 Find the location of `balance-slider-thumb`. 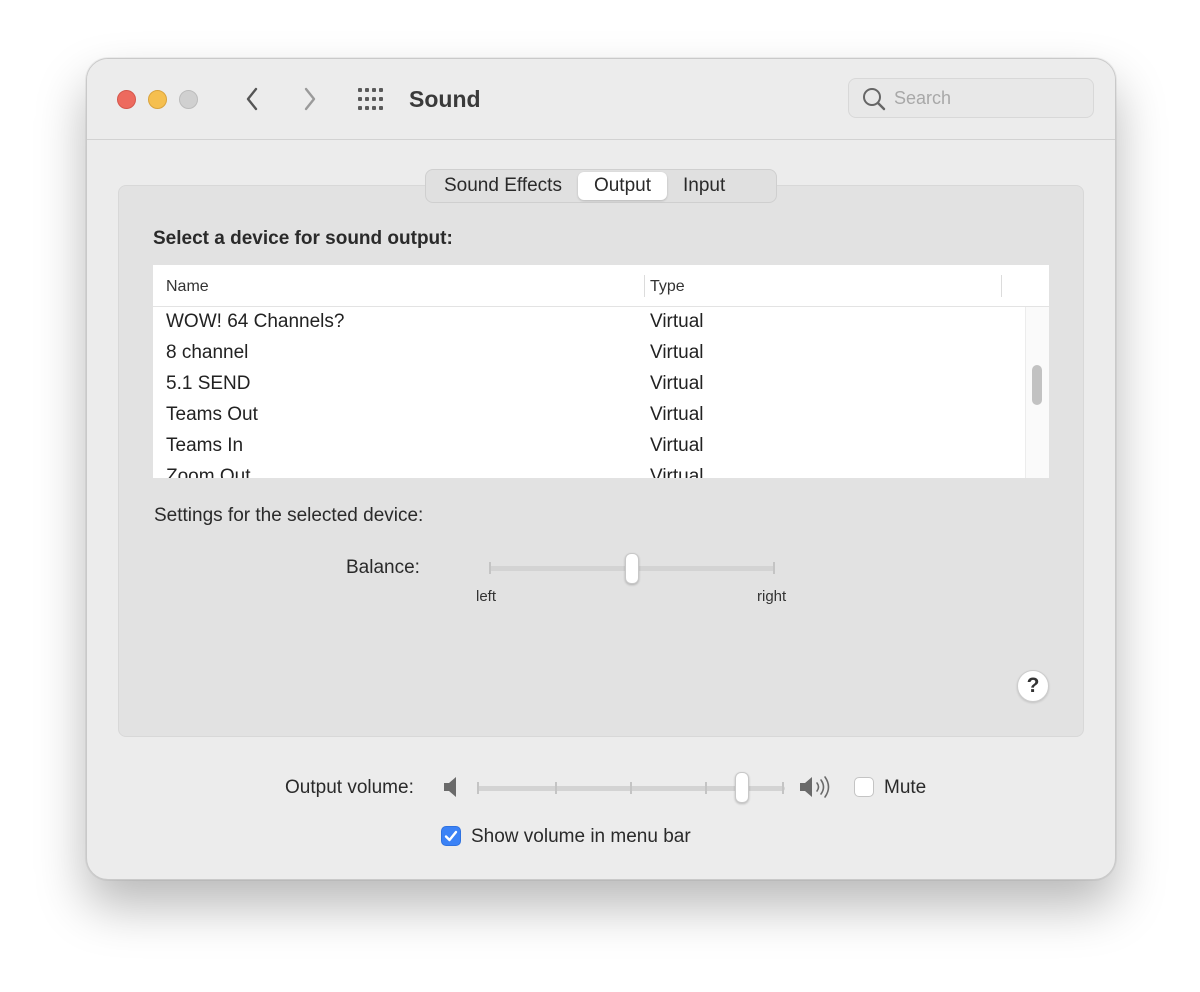

balance-slider-thumb is located at coordinates (632, 568).